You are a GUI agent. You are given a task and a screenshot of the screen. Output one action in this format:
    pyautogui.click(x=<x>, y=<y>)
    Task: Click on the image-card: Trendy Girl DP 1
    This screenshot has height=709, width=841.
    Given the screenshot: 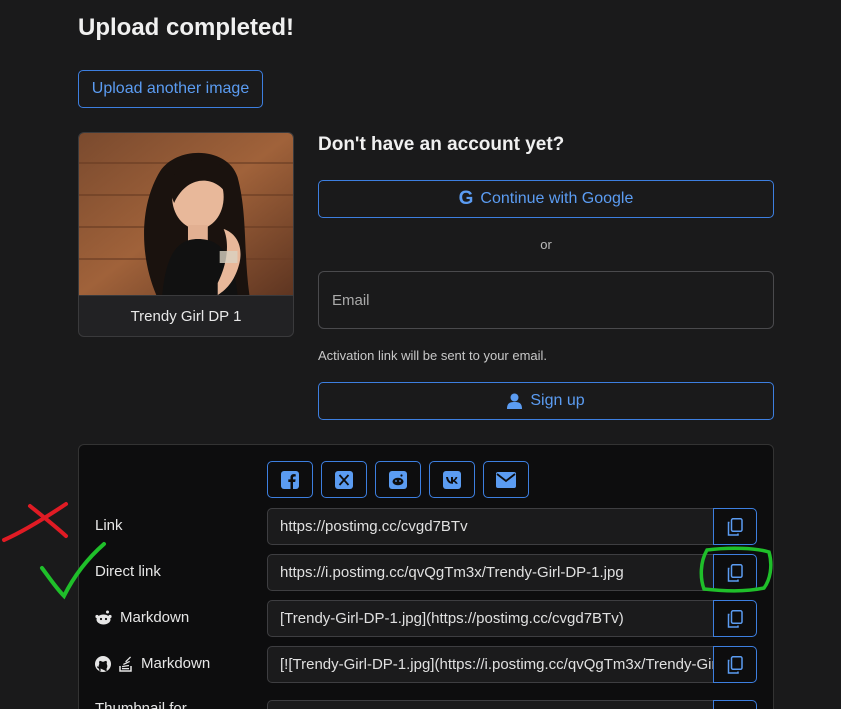 What is the action you would take?
    pyautogui.click(x=186, y=234)
    